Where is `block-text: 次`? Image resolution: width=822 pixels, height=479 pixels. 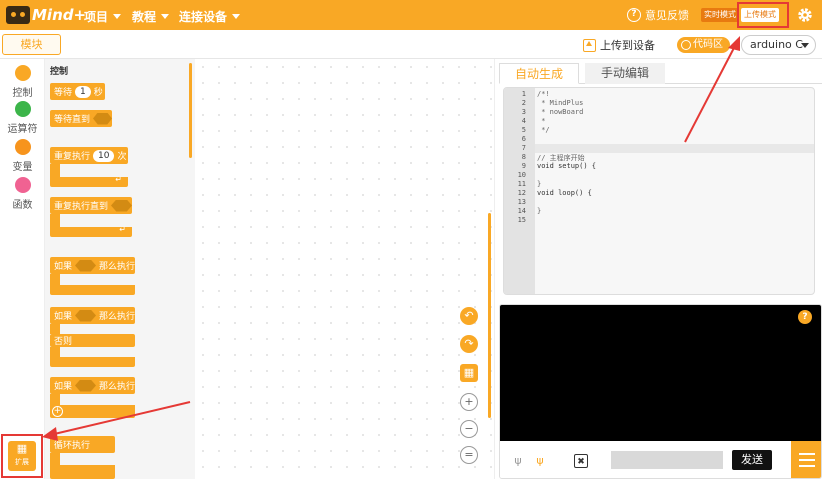 block-text: 次 is located at coordinates (122, 157).